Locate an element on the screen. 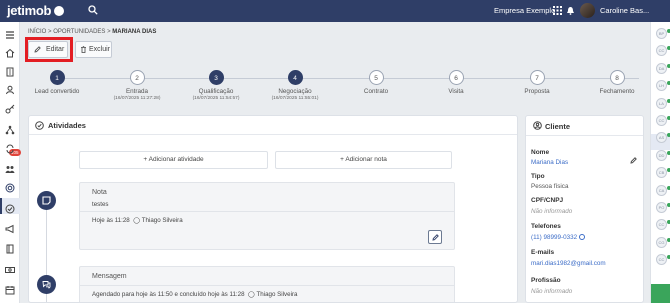 The image size is (670, 303). field-label-profession: Profissão is located at coordinates (546, 280).